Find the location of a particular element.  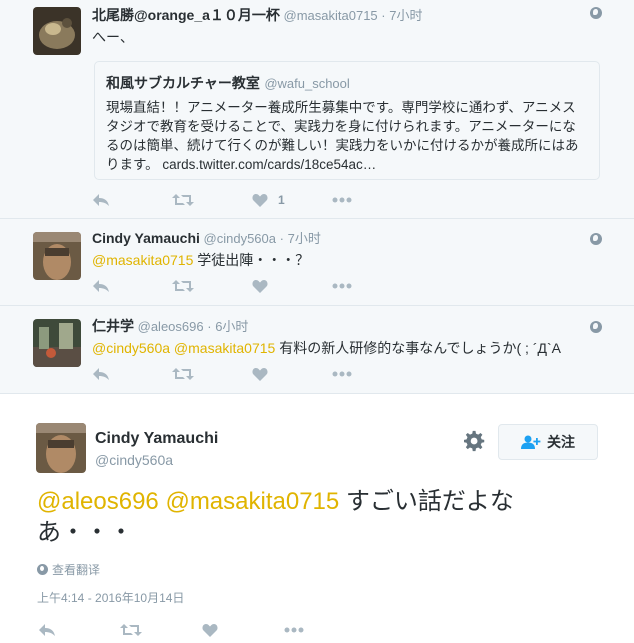

card-user-name: 和風サブカルチャー教室 is located at coordinates (183, 83).